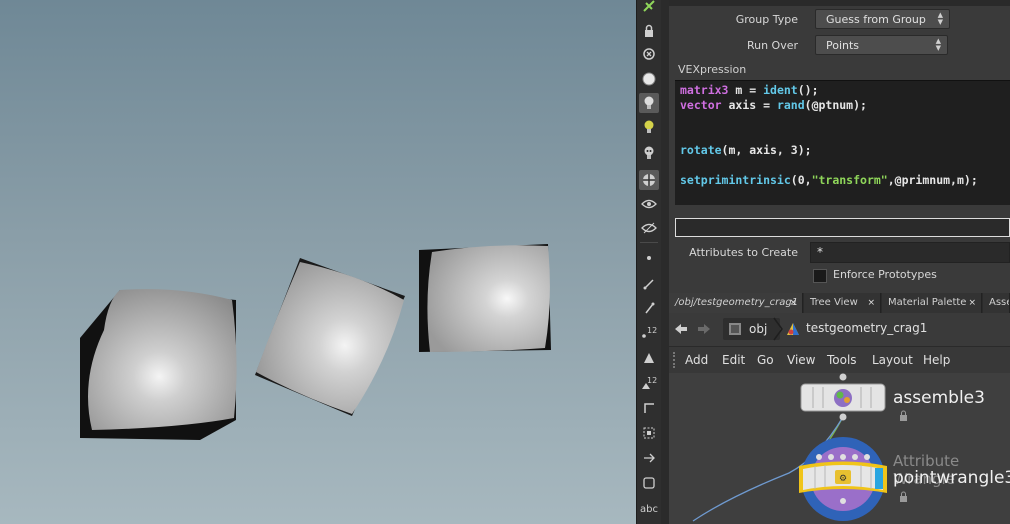 This screenshot has height=524, width=1010. Describe the element at coordinates (649, 153) in the screenshot. I see `skull-light-icon` at that location.